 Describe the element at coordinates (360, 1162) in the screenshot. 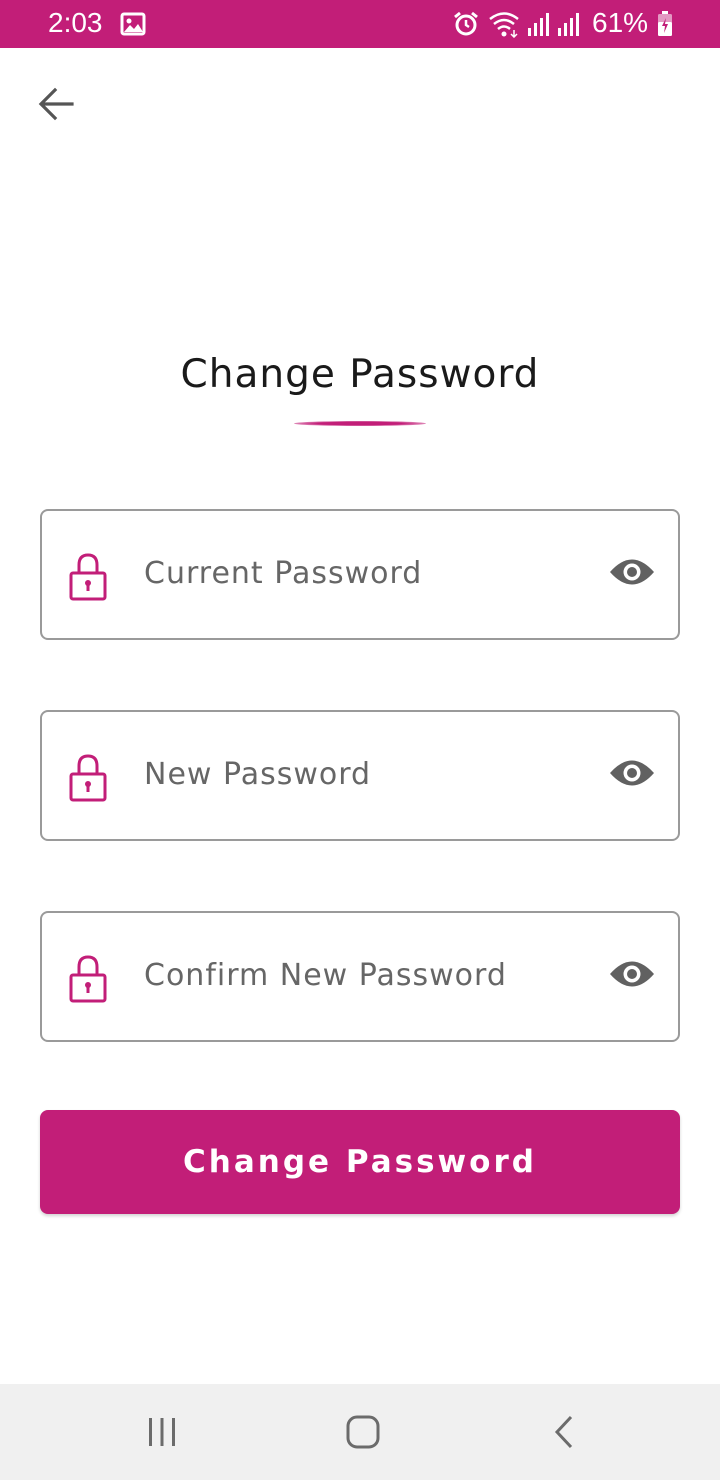

I see `change-password-button: Change Password` at that location.